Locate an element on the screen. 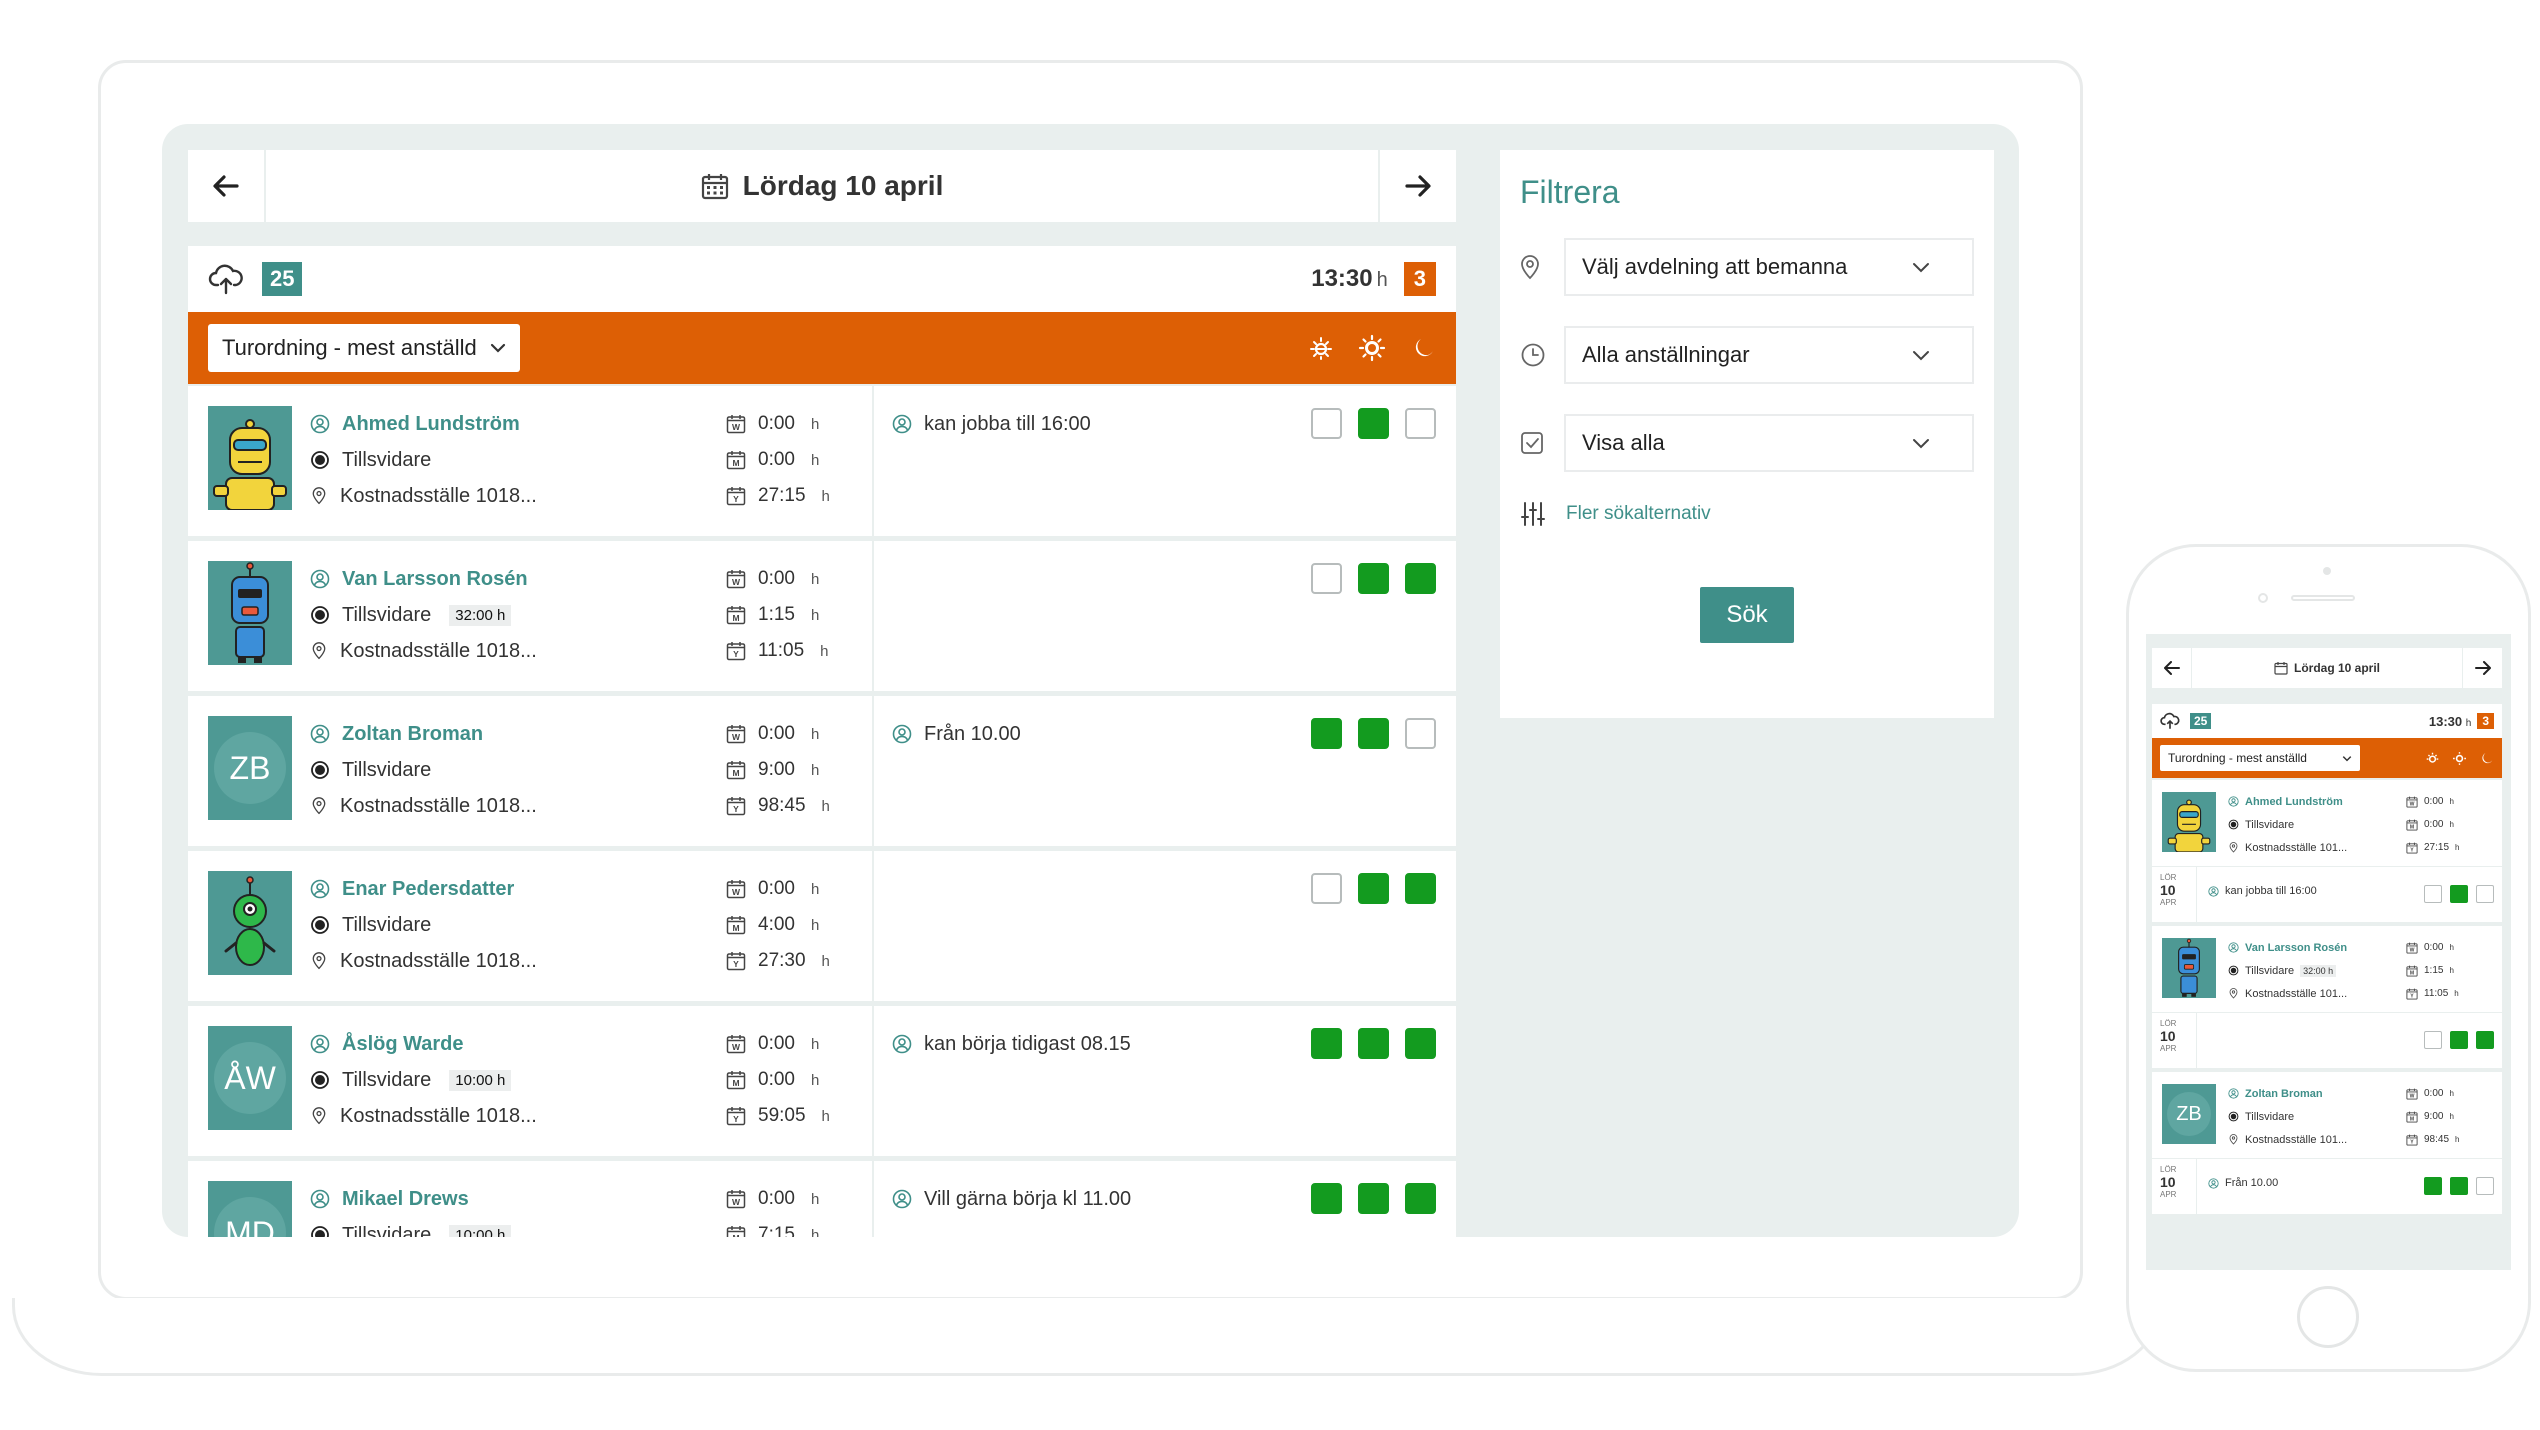  stat-value: 27:15 is located at coordinates (782, 495).